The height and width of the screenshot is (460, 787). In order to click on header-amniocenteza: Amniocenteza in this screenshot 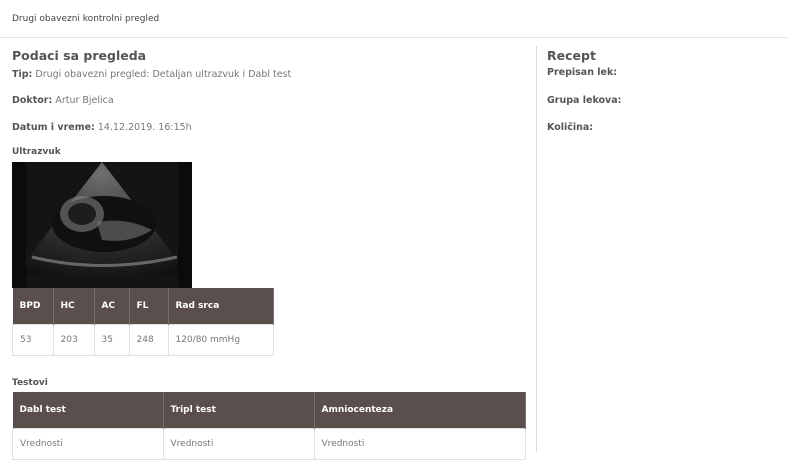, I will do `click(420, 410)`.